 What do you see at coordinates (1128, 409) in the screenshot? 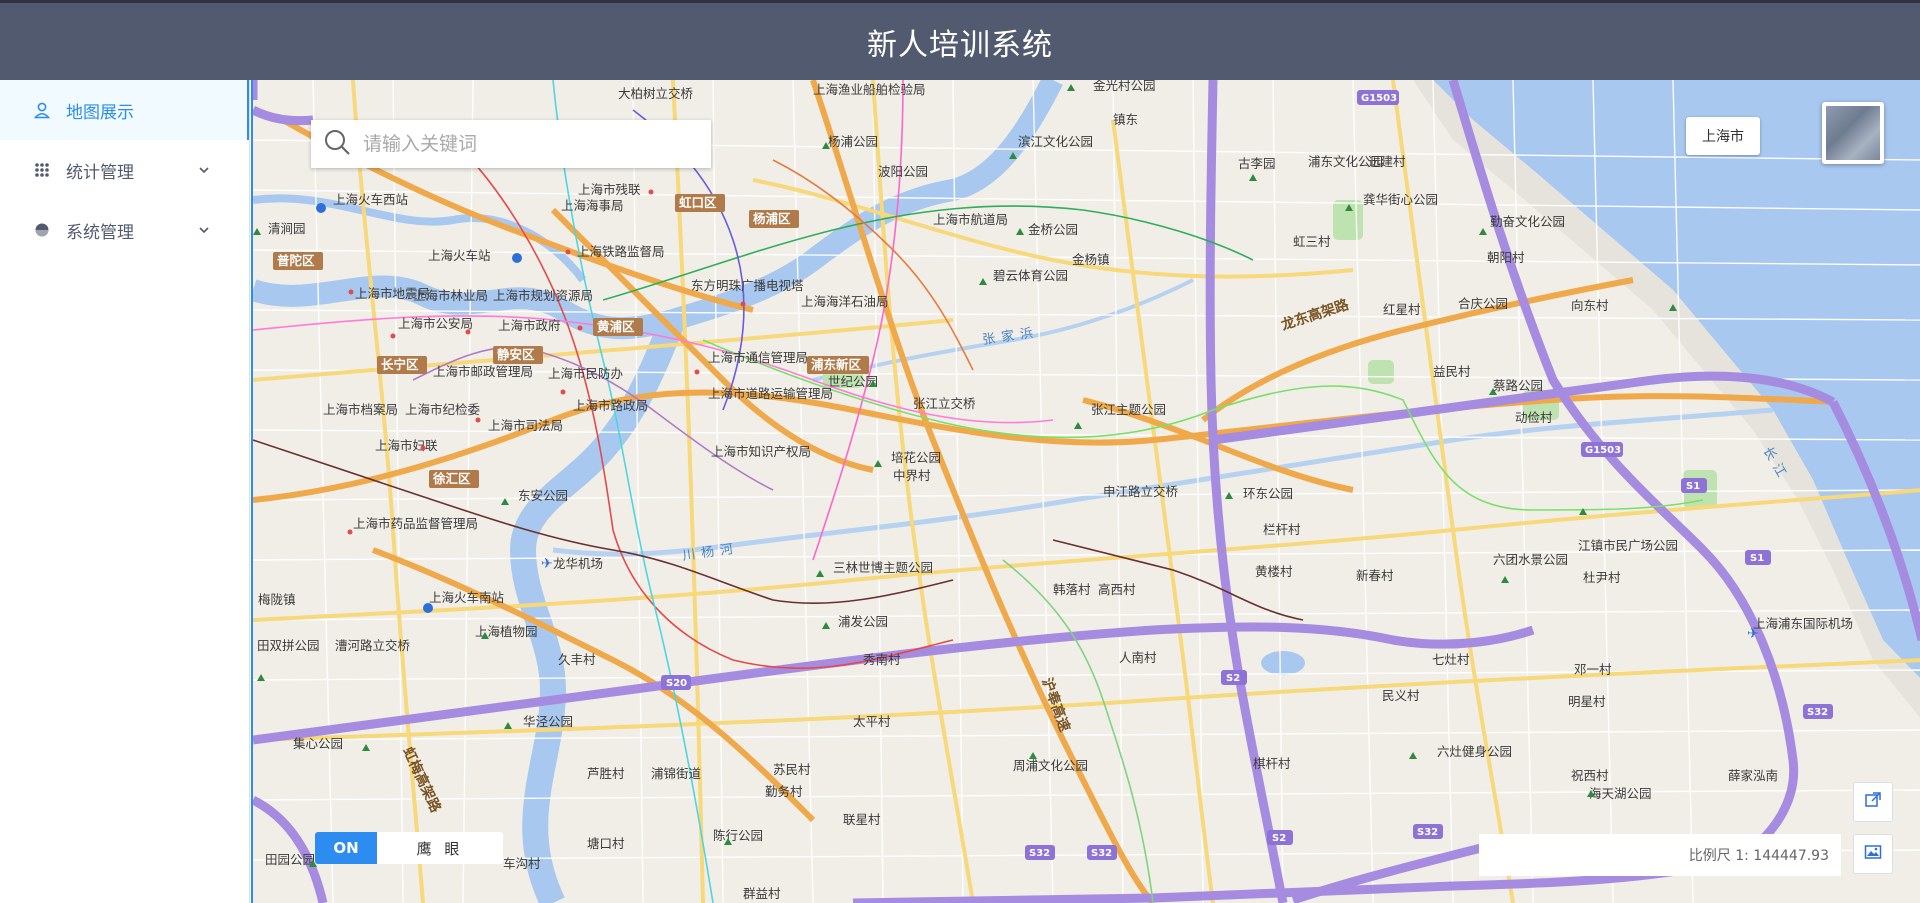
I see `svg-text: 张江主题公园` at bounding box center [1128, 409].